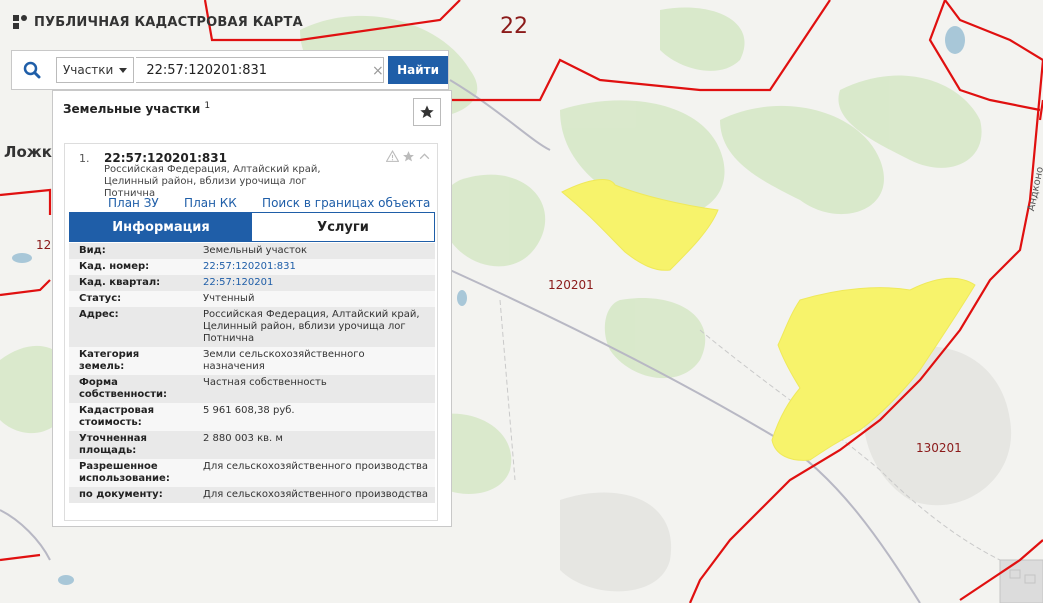 The height and width of the screenshot is (603, 1043). Describe the element at coordinates (314, 417) in the screenshot. I see `info-value: 5 961 608,38 руб.` at that location.